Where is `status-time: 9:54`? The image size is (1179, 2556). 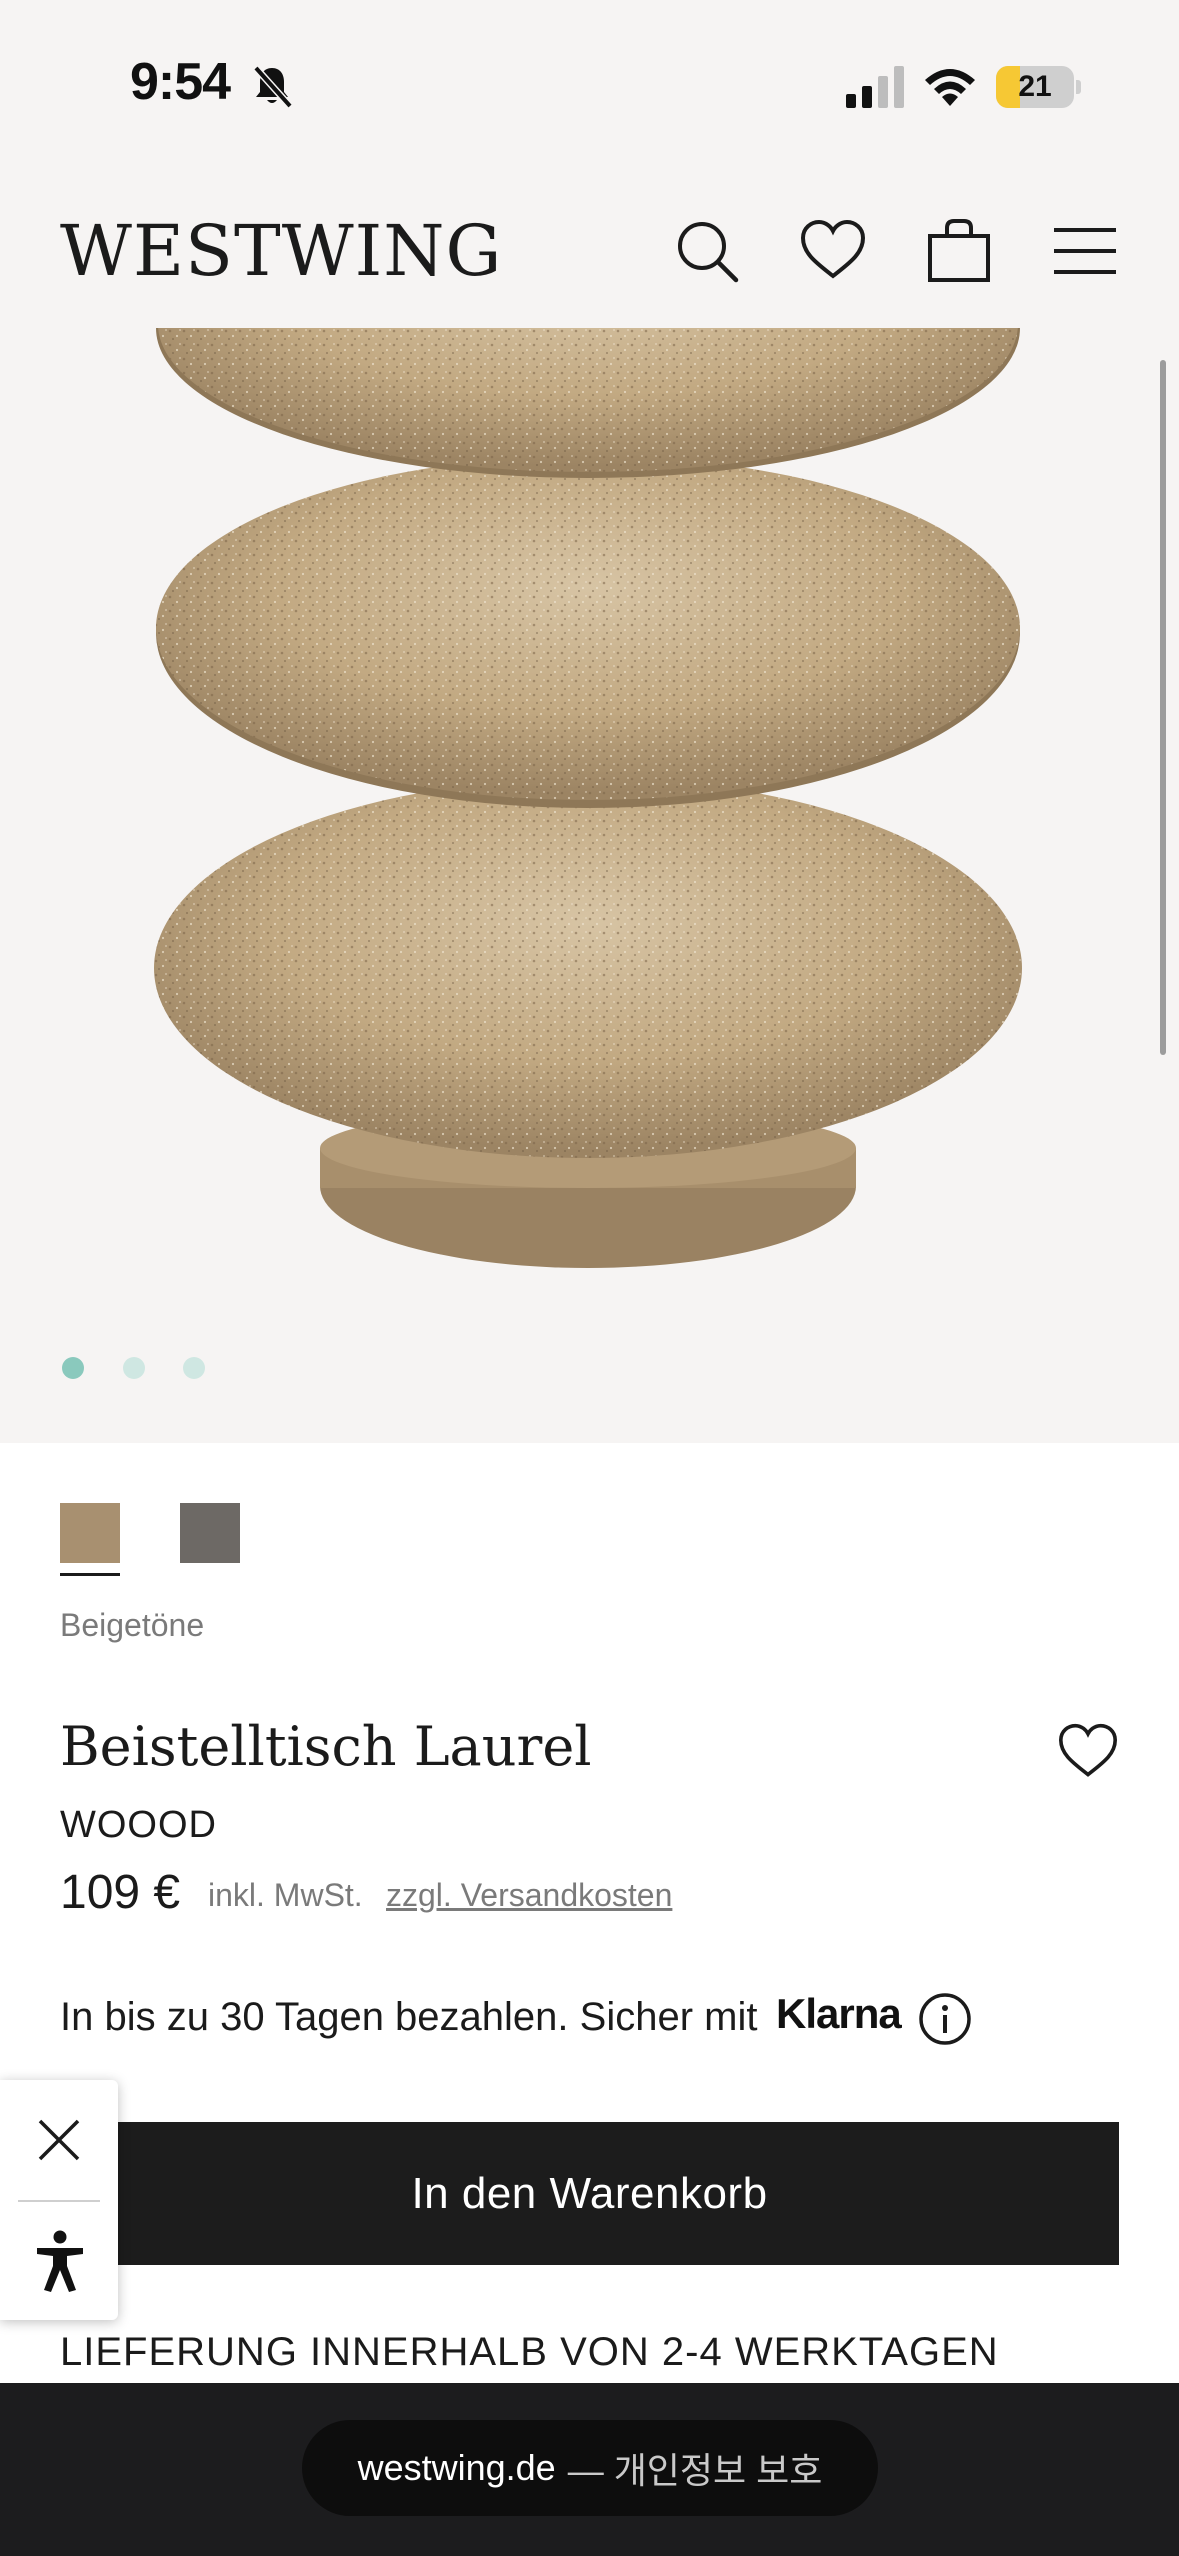 status-time: 9:54 is located at coordinates (180, 82).